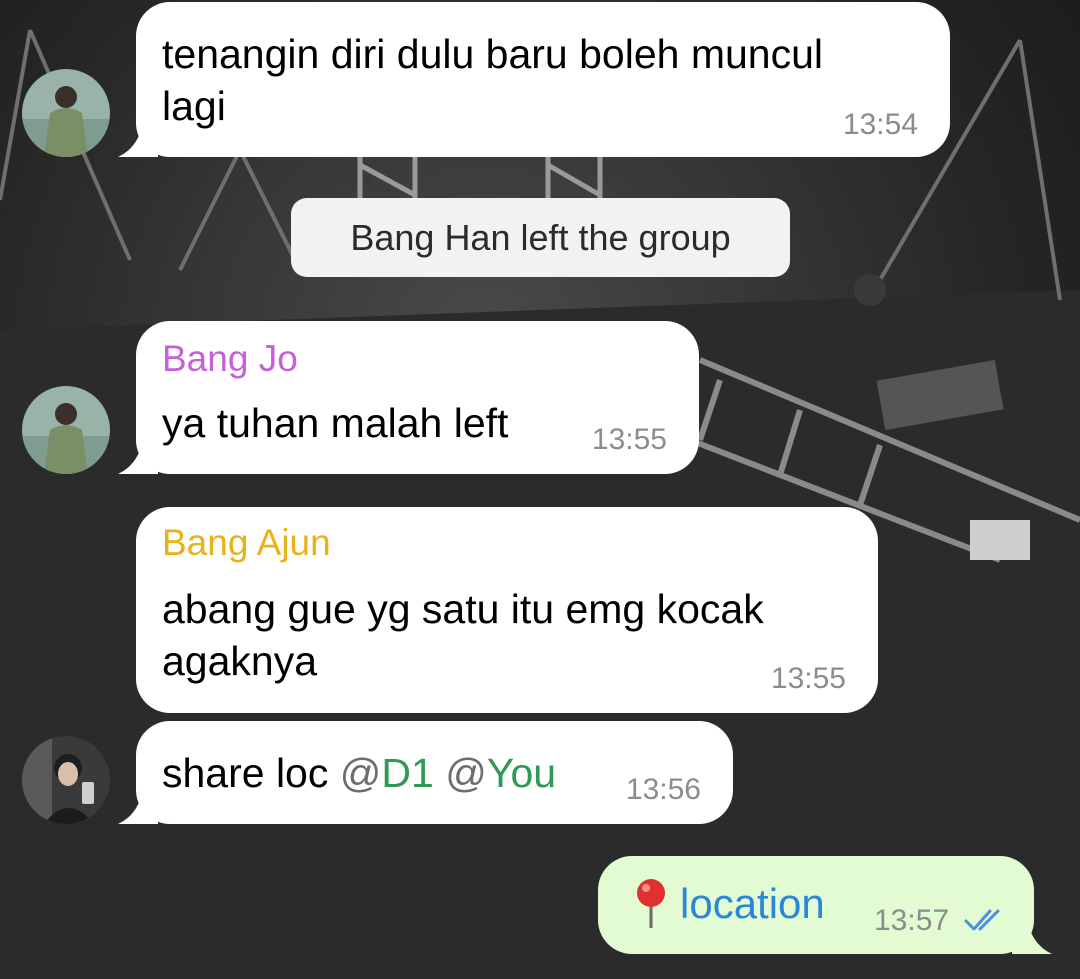 The width and height of the screenshot is (1080, 979). I want to click on message-bubble: Bang Jo ya tuhan malah left 13:55, so click(408, 397).